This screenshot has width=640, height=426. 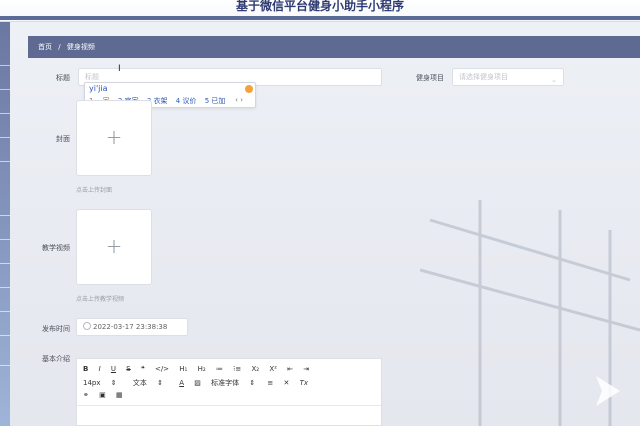 I want to click on ime-input-text: yi'jia, so click(x=98, y=88).